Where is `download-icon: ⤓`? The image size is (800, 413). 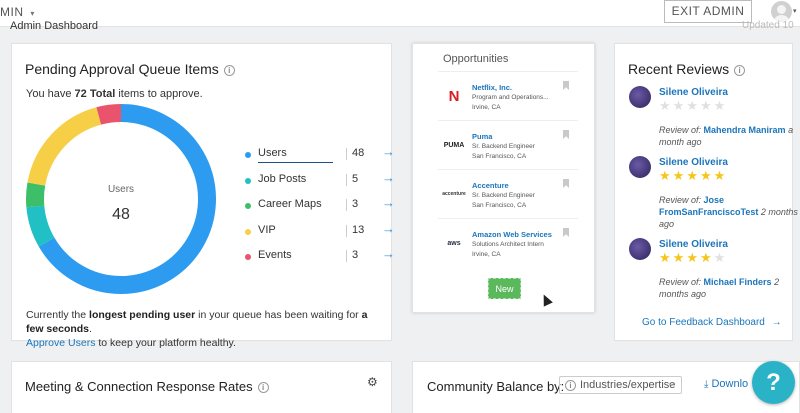
download-icon: ⤓ is located at coordinates (706, 384).